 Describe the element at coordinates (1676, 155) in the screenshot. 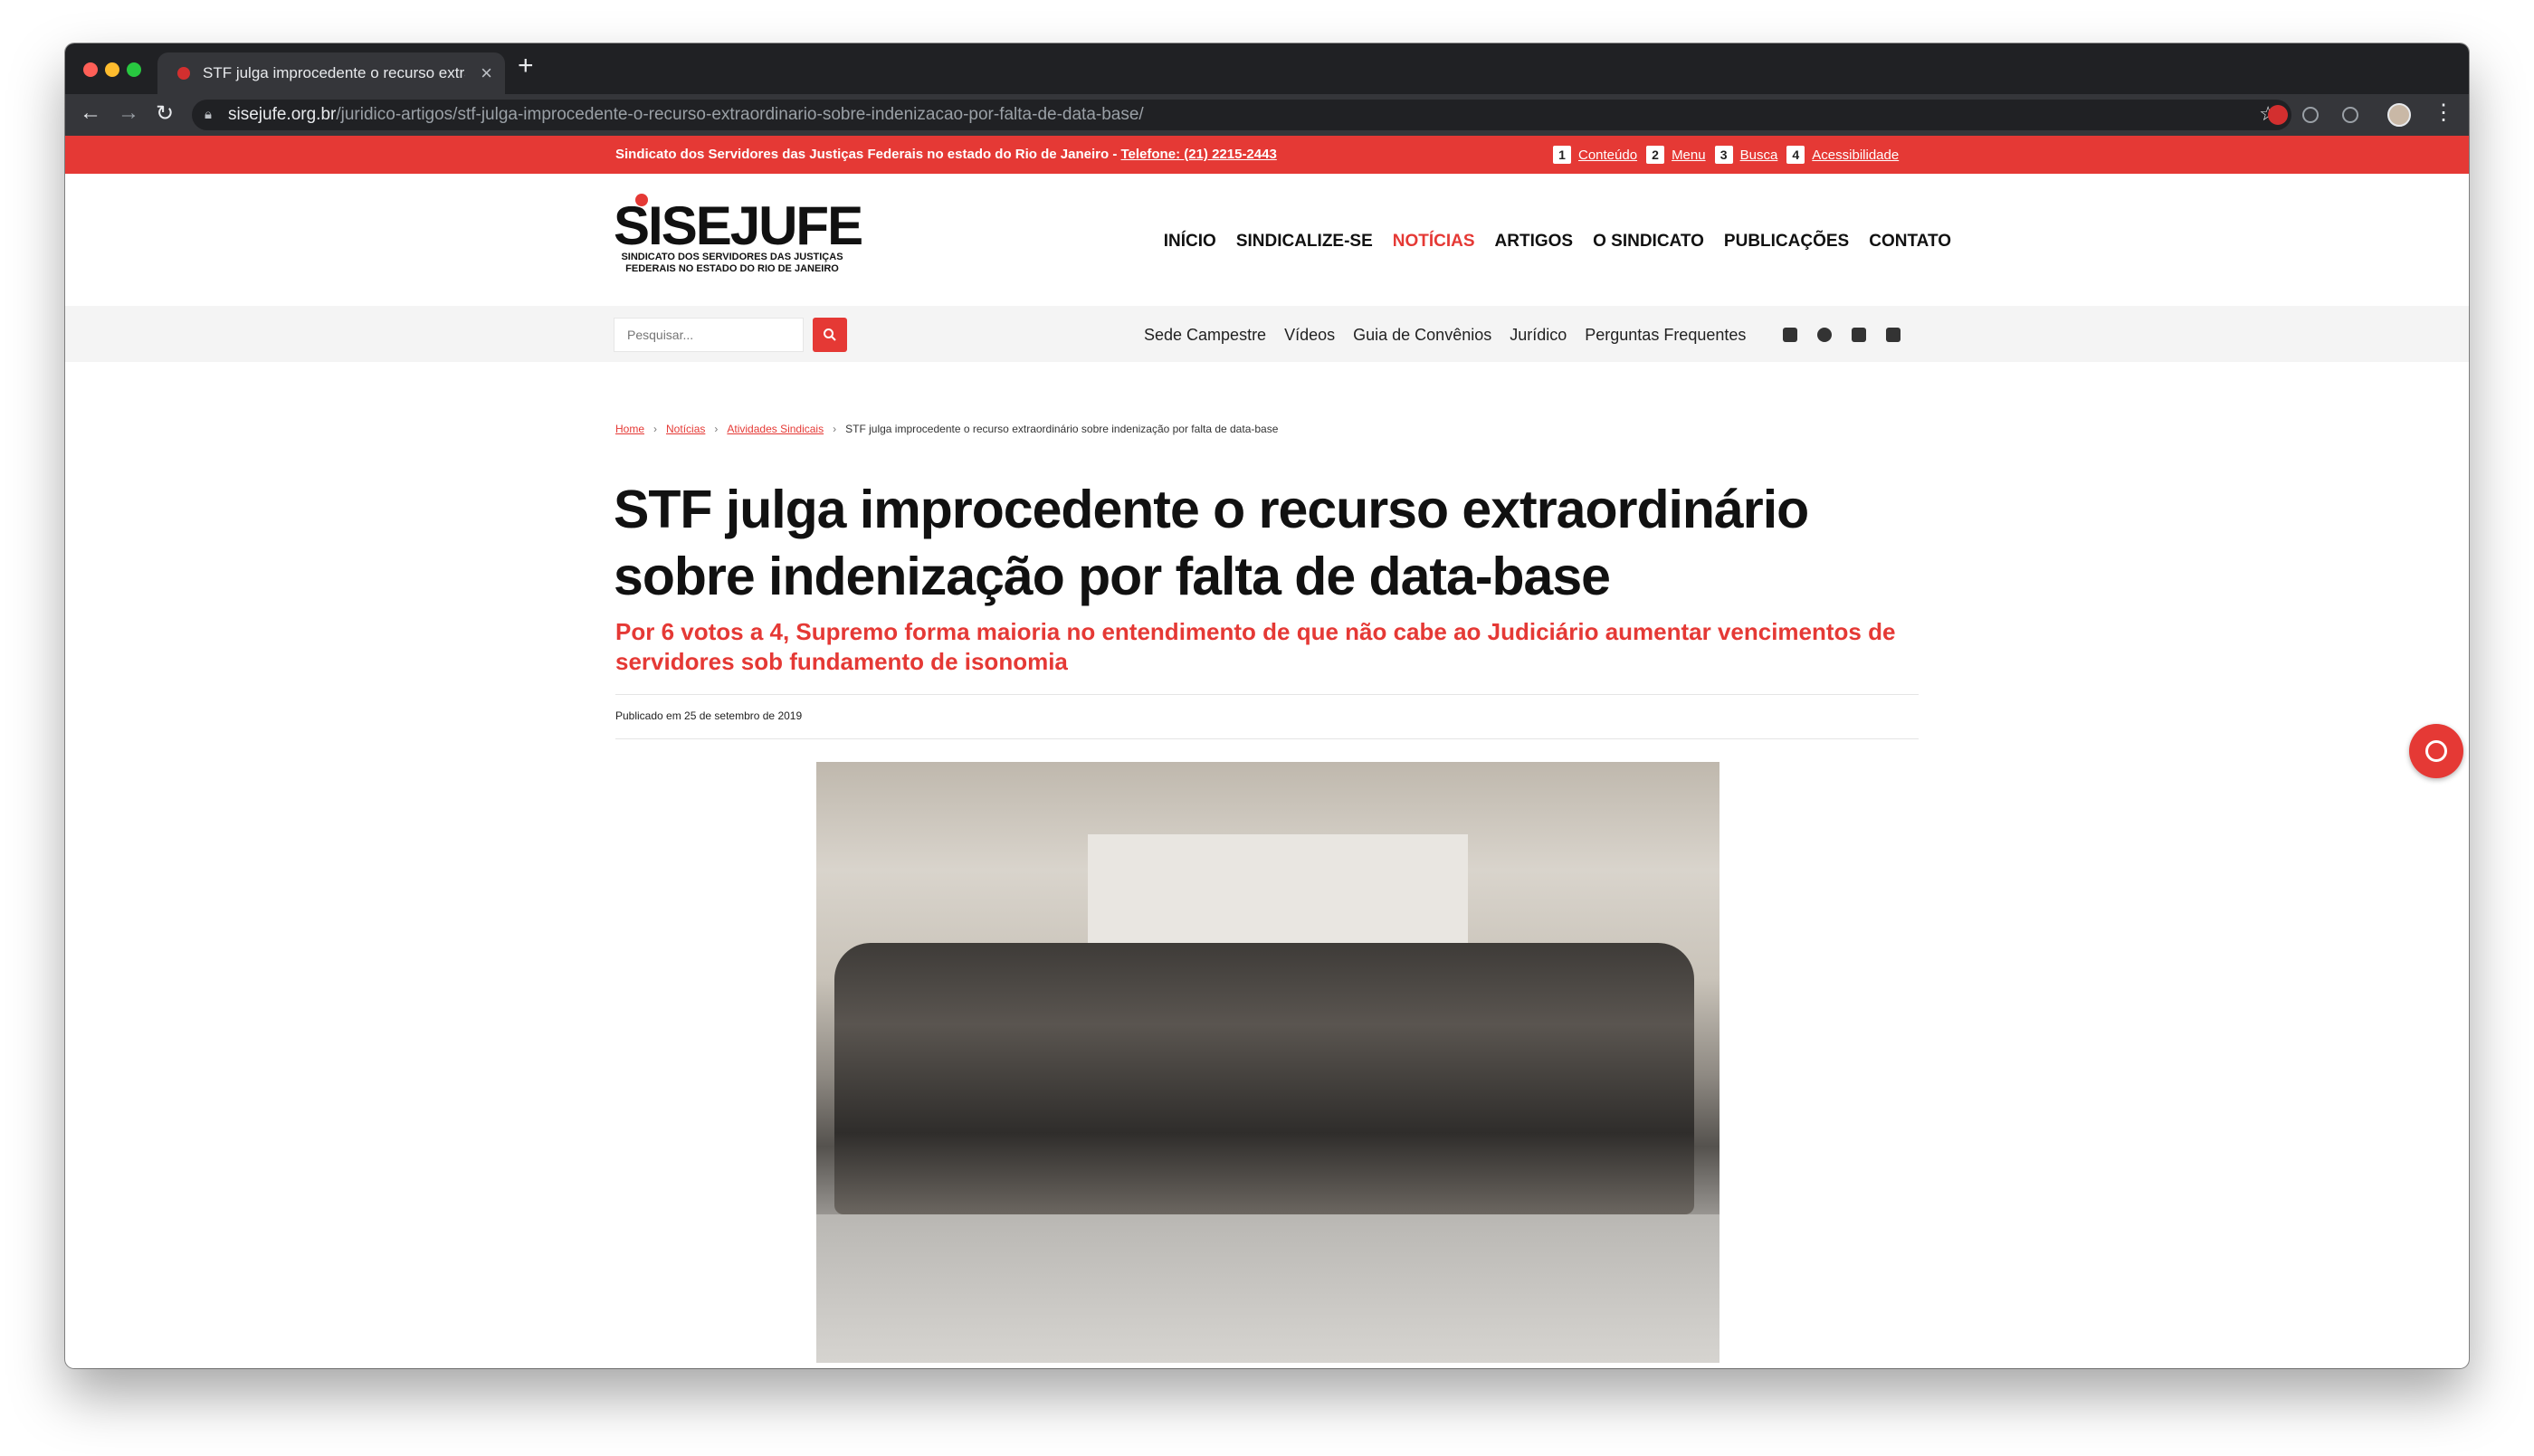

I see `skip-link-menu: 2 Menu` at that location.